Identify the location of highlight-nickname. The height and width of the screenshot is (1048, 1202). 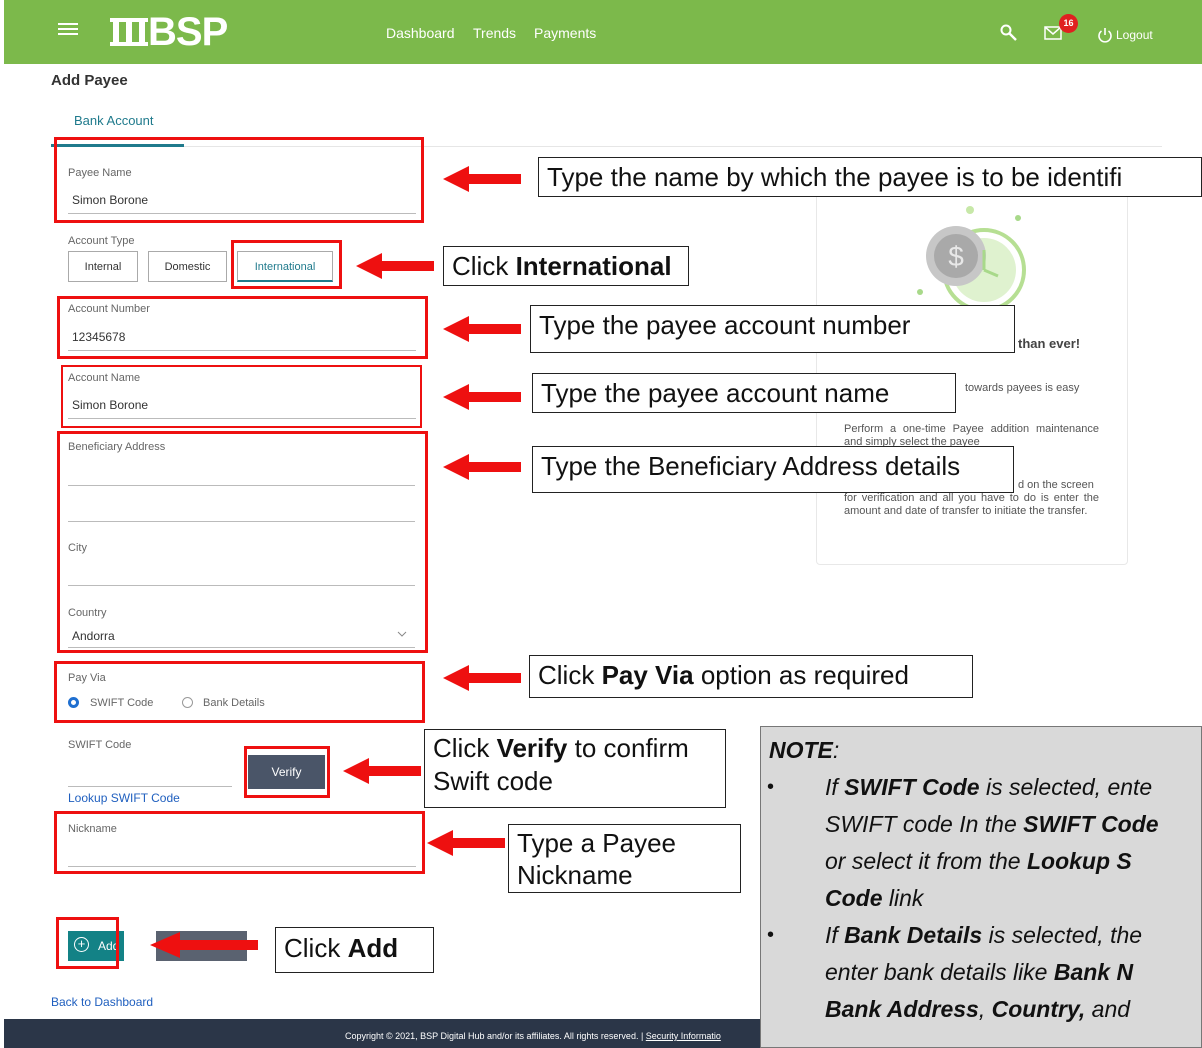
(239, 842).